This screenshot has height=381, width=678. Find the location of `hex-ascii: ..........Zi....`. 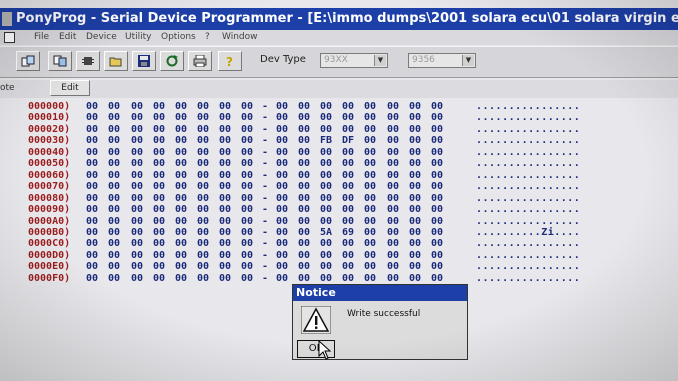

hex-ascii: ..........Zi.... is located at coordinates (528, 233).